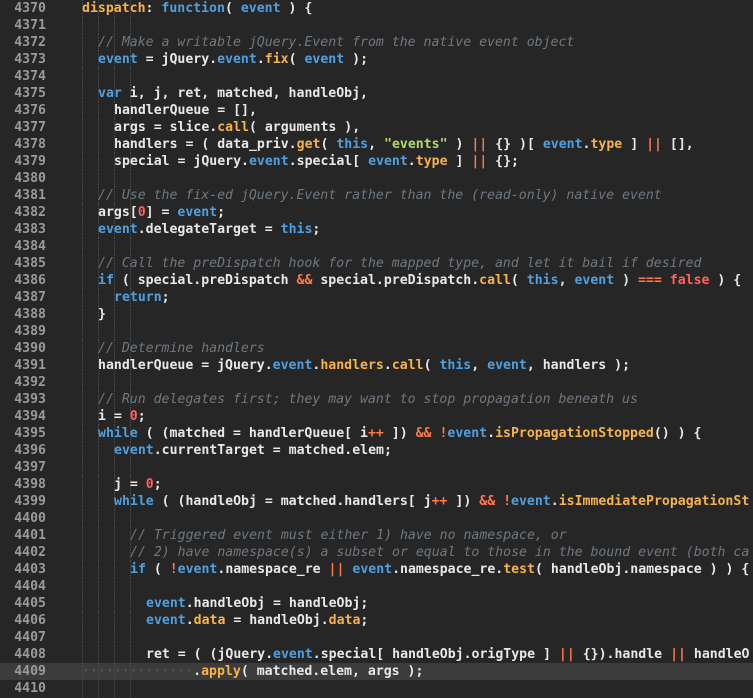 The height and width of the screenshot is (698, 753). Describe the element at coordinates (102, 314) in the screenshot. I see `code-text: }` at that location.